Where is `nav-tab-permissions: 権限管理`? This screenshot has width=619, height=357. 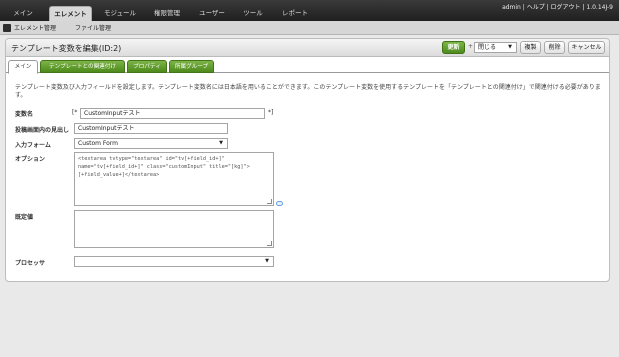 nav-tab-permissions: 権限管理 is located at coordinates (167, 13).